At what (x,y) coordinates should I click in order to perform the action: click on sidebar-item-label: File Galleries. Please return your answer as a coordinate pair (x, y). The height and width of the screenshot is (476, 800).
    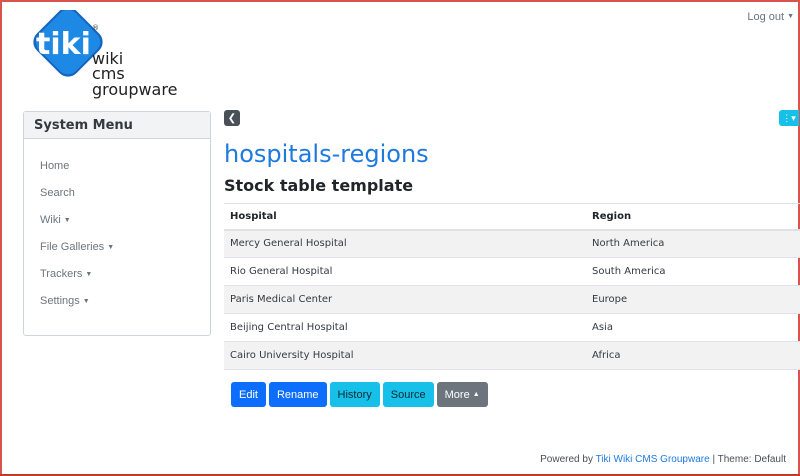
    Looking at the image, I should click on (72, 247).